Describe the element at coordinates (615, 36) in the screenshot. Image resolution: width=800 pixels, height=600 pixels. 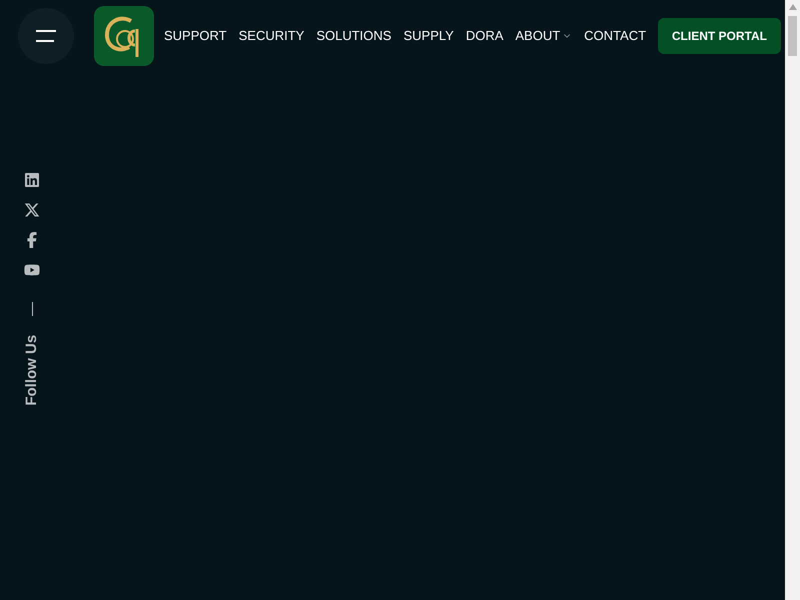
I see `nav-link: CONTACT` at that location.